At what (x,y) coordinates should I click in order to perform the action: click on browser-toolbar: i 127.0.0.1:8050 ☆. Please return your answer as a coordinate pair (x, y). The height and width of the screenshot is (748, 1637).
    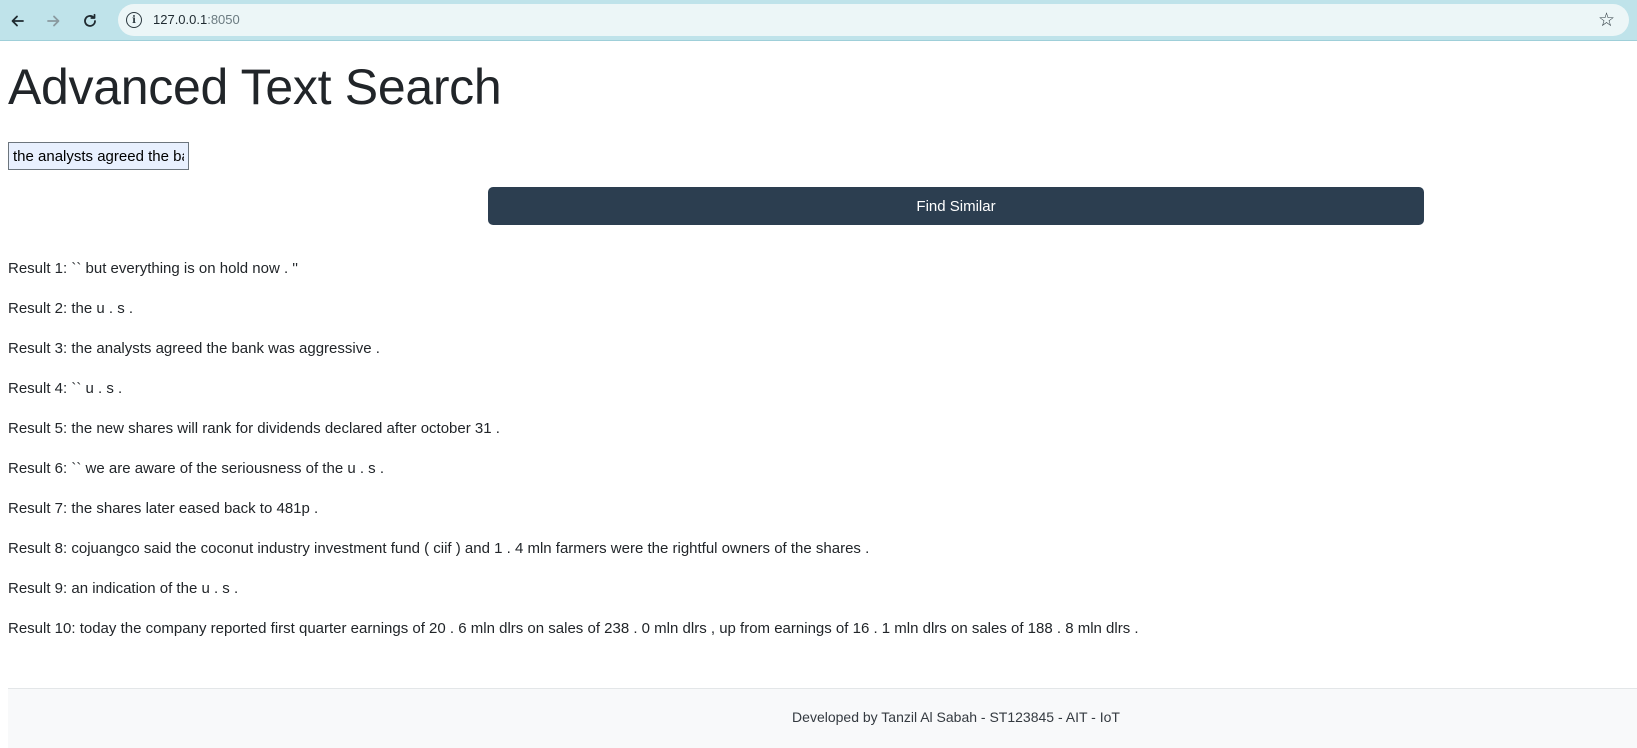
    Looking at the image, I should click on (818, 20).